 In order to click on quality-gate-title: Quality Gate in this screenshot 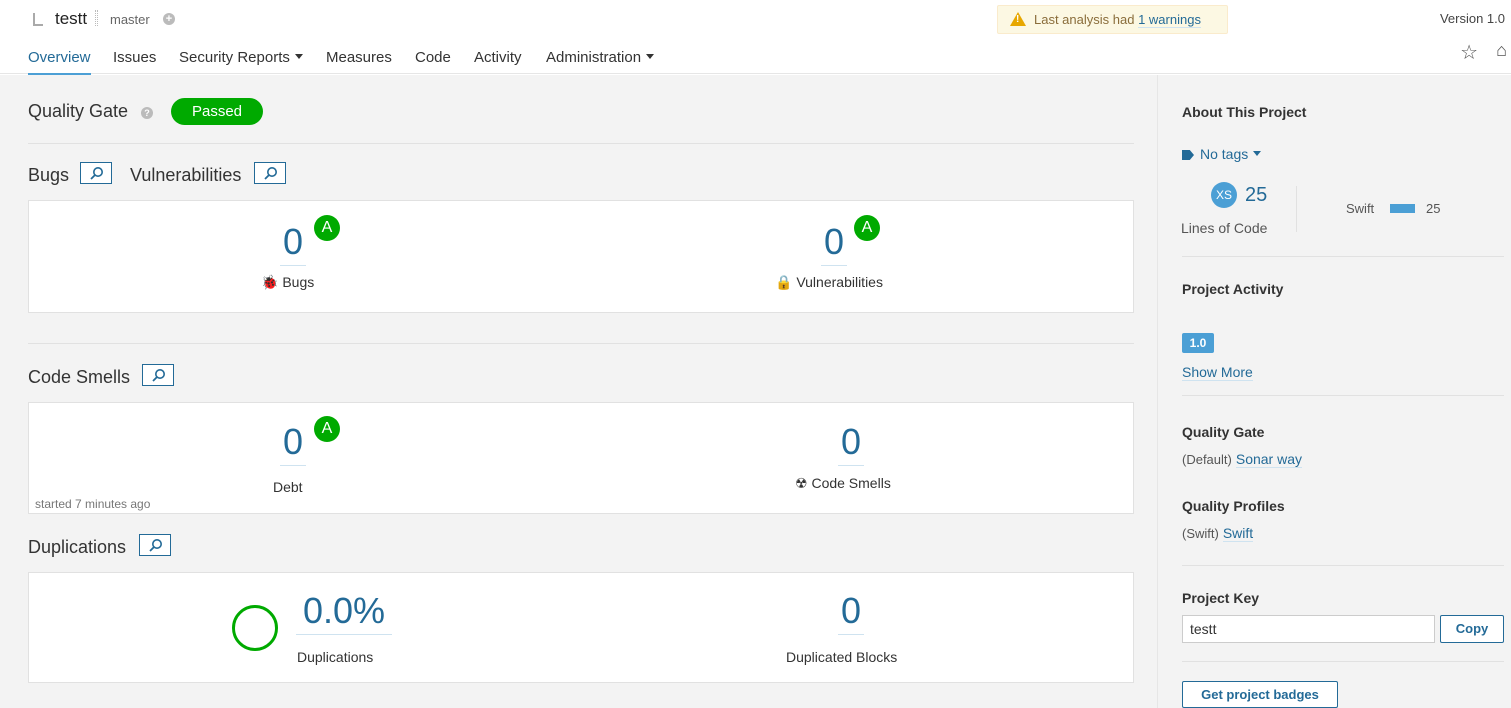, I will do `click(78, 111)`.